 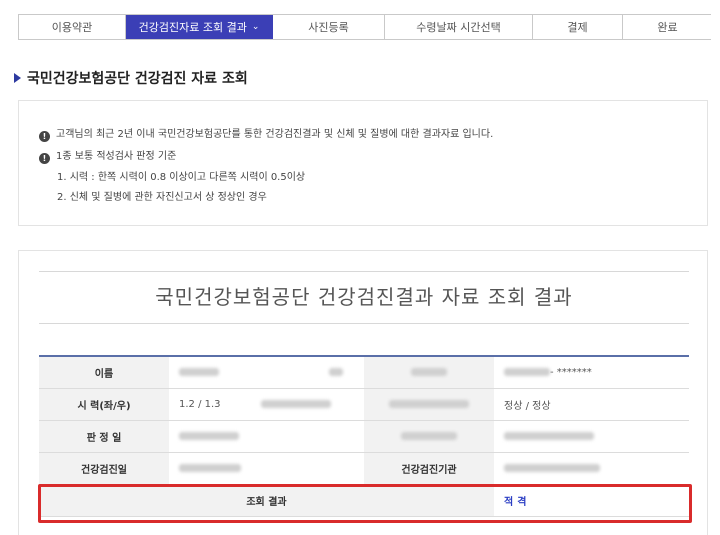 I want to click on step-label: 완료, so click(x=667, y=27).